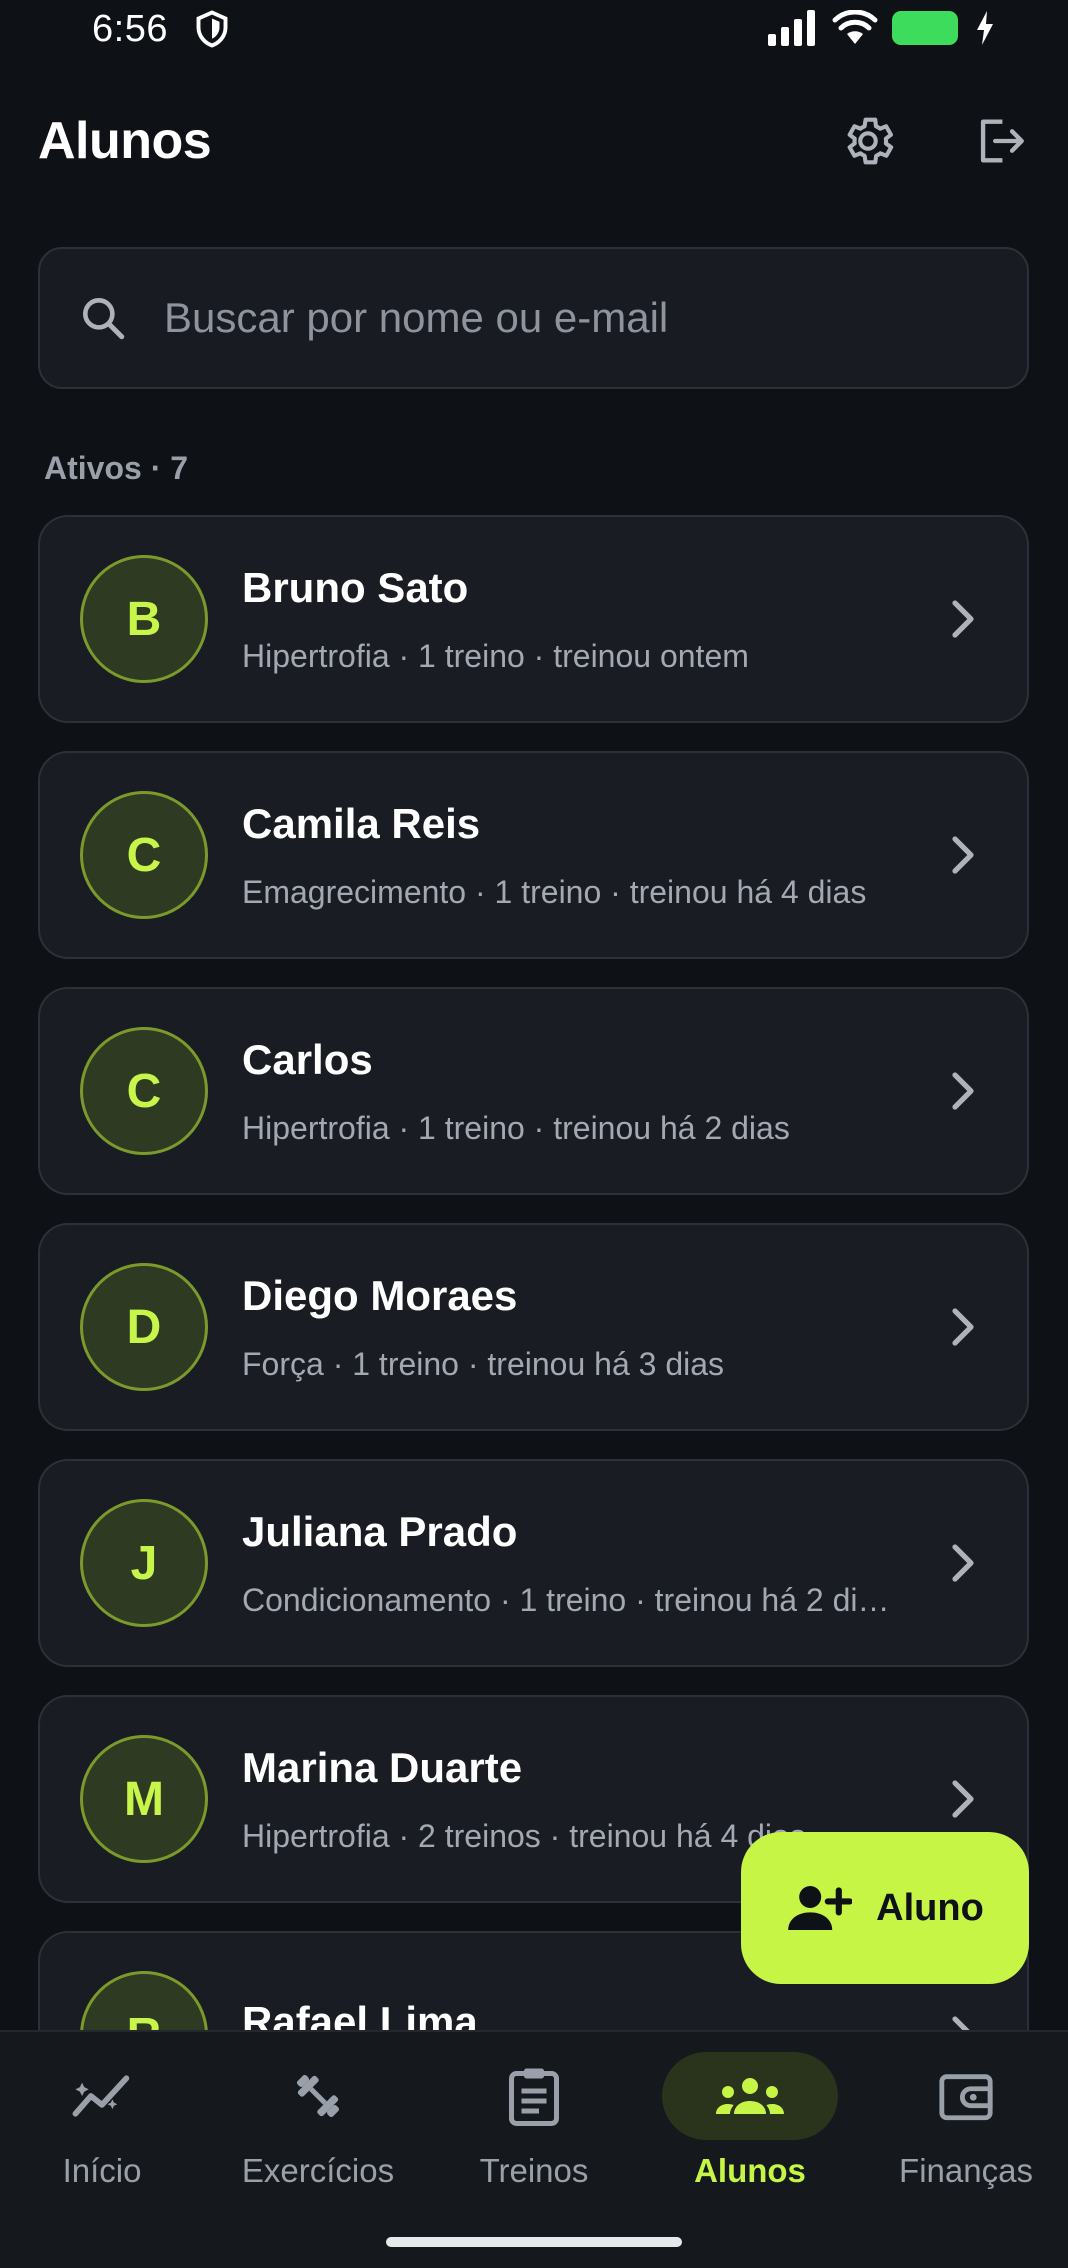 The image size is (1068, 2268). I want to click on section-label: Ativos · 7, so click(116, 468).